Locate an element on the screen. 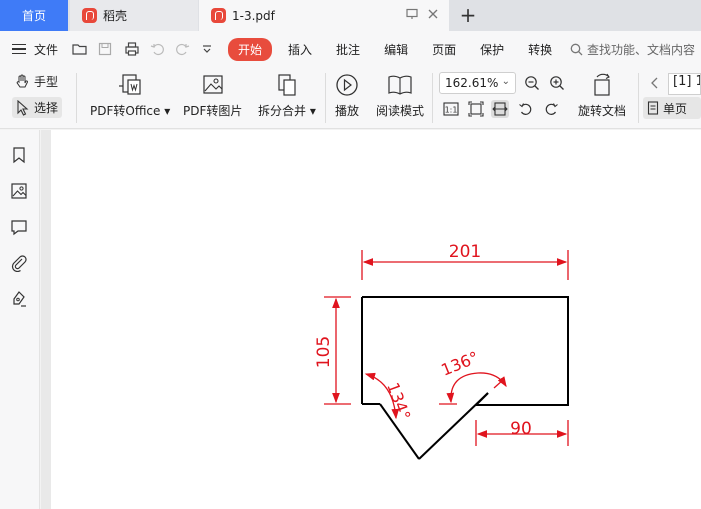 This screenshot has height=509, width=701. open-folder-icon is located at coordinates (80, 49).